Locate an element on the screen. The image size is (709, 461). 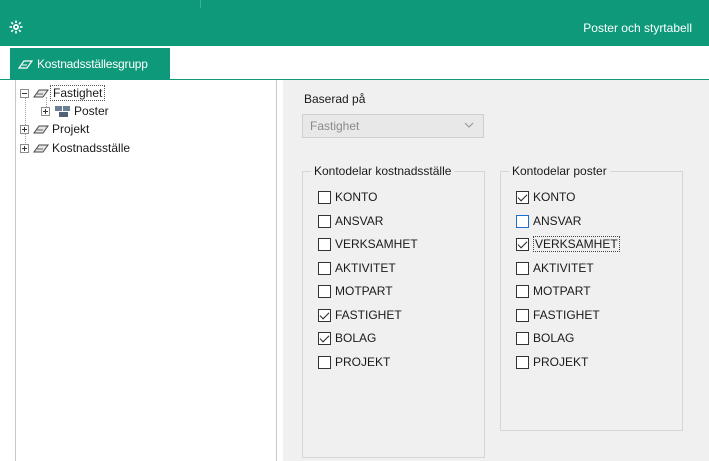
tree-node-label: Poster is located at coordinates (91, 111).